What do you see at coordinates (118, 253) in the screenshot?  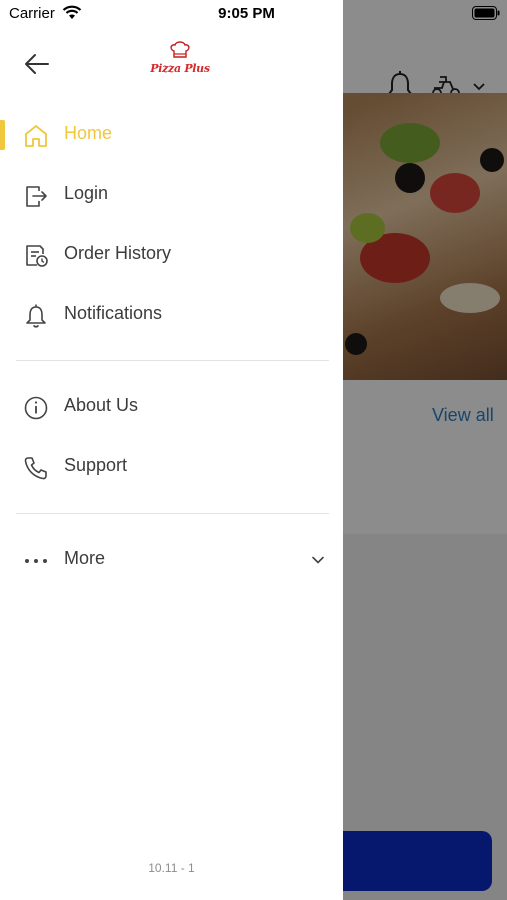 I see `menu-label-order-history: Order History` at bounding box center [118, 253].